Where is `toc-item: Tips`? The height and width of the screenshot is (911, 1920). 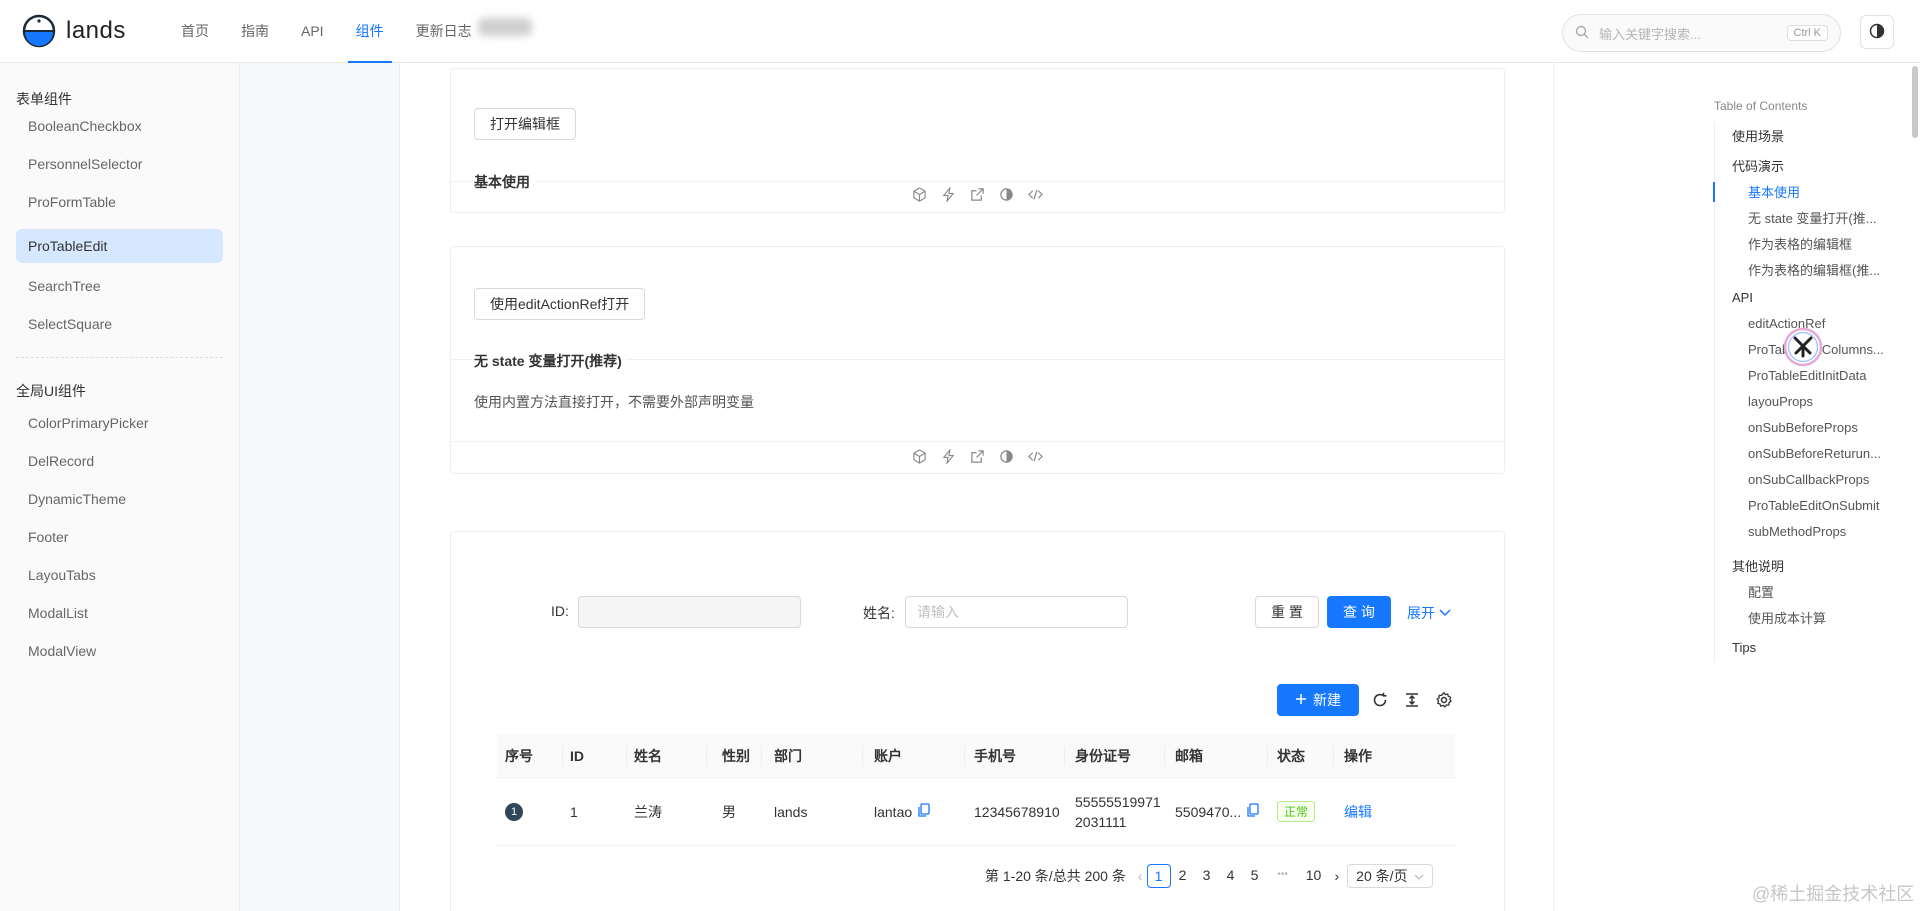
toc-item: Tips is located at coordinates (1744, 647).